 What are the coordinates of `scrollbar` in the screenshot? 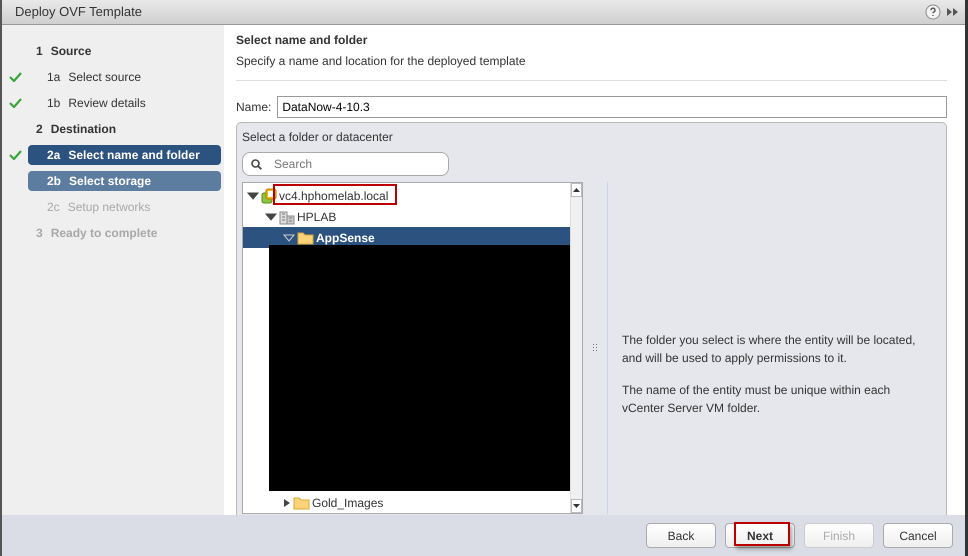 It's located at (576, 348).